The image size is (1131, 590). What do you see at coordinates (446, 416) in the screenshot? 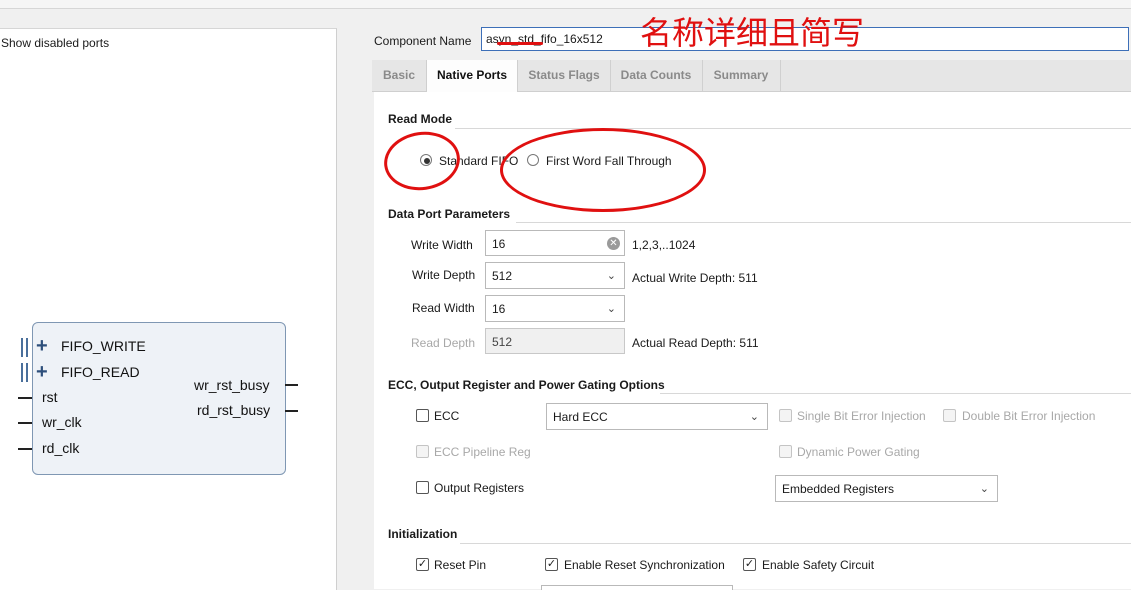
I see `ecc-label: ECC` at bounding box center [446, 416].